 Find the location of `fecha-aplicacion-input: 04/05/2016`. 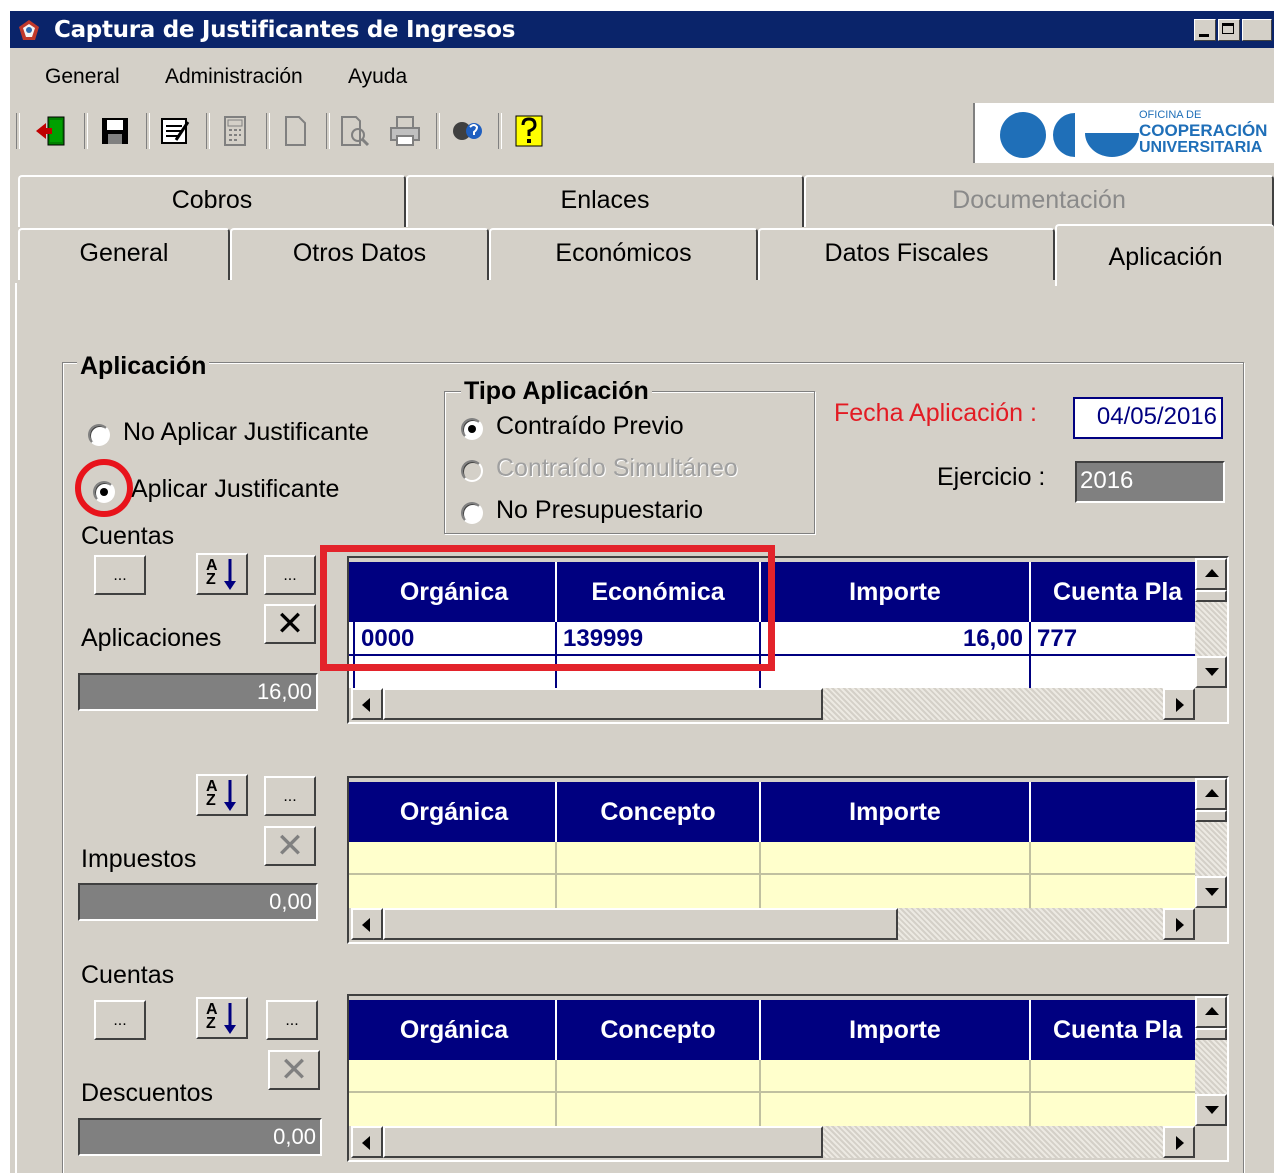

fecha-aplicacion-input: 04/05/2016 is located at coordinates (1148, 418).